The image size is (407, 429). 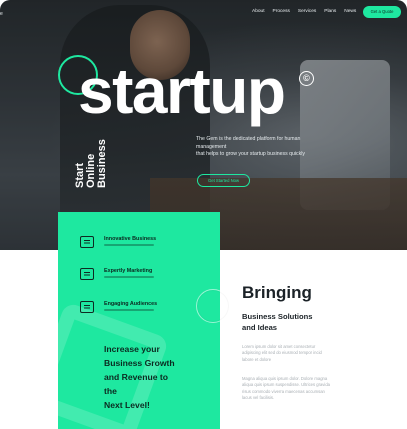 What do you see at coordinates (281, 12) in the screenshot?
I see `nav-item-process: Process` at bounding box center [281, 12].